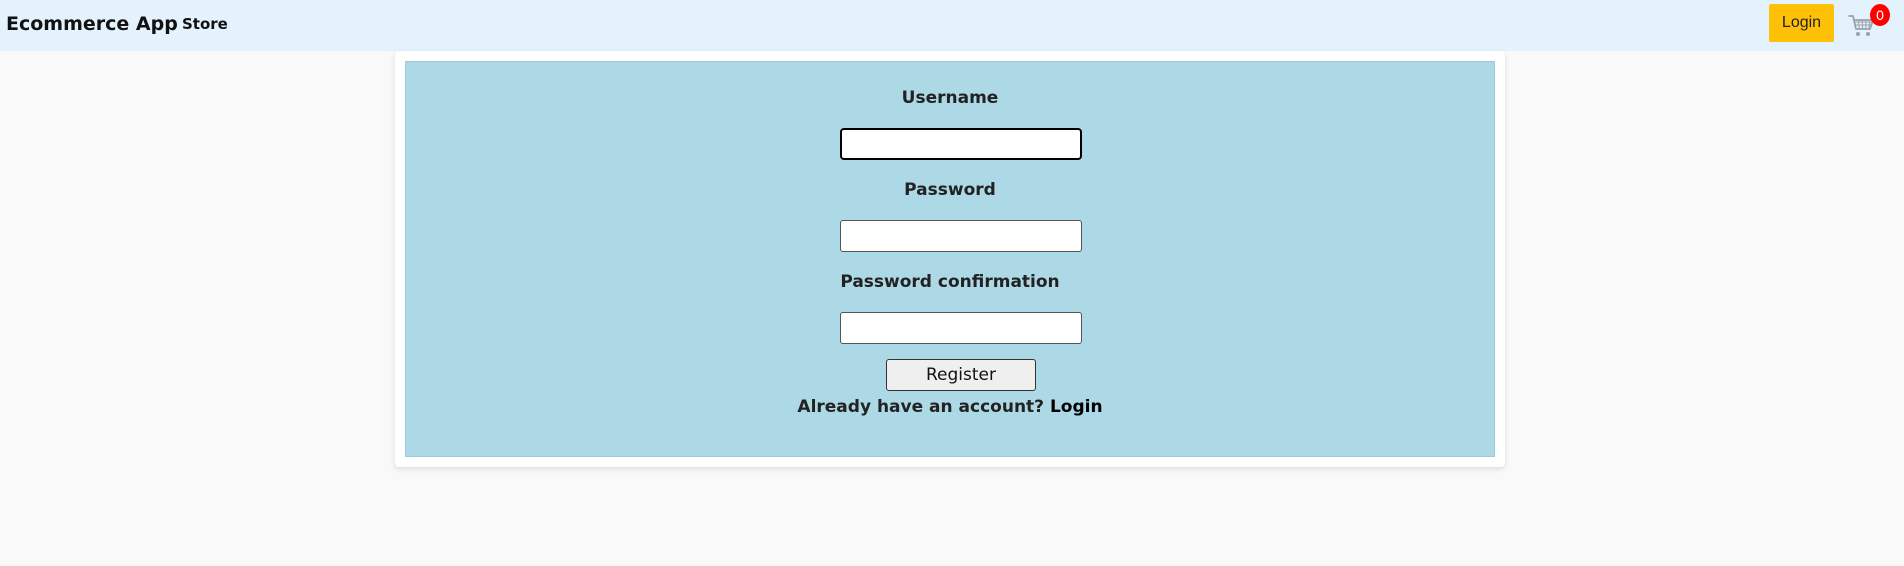 This screenshot has width=1904, height=566. I want to click on cart-count-badge: 0, so click(1880, 15).